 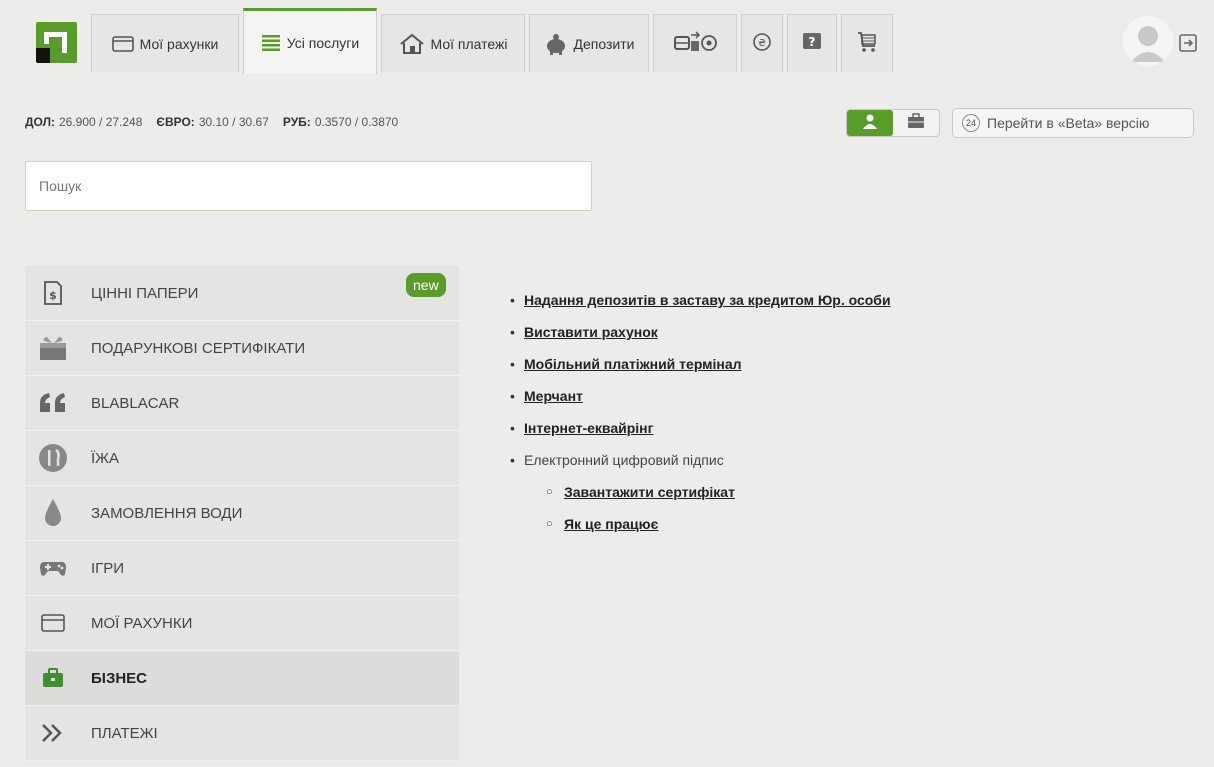 What do you see at coordinates (179, 43) in the screenshot?
I see `tab-label: Мої рахунки` at bounding box center [179, 43].